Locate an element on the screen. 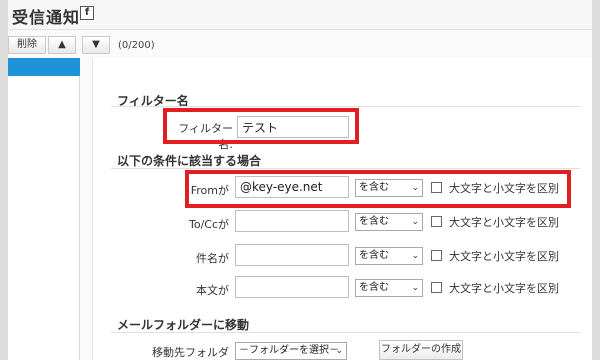 Image resolution: width=600 pixels, height=360 pixels. condition-input-subject is located at coordinates (292, 255).